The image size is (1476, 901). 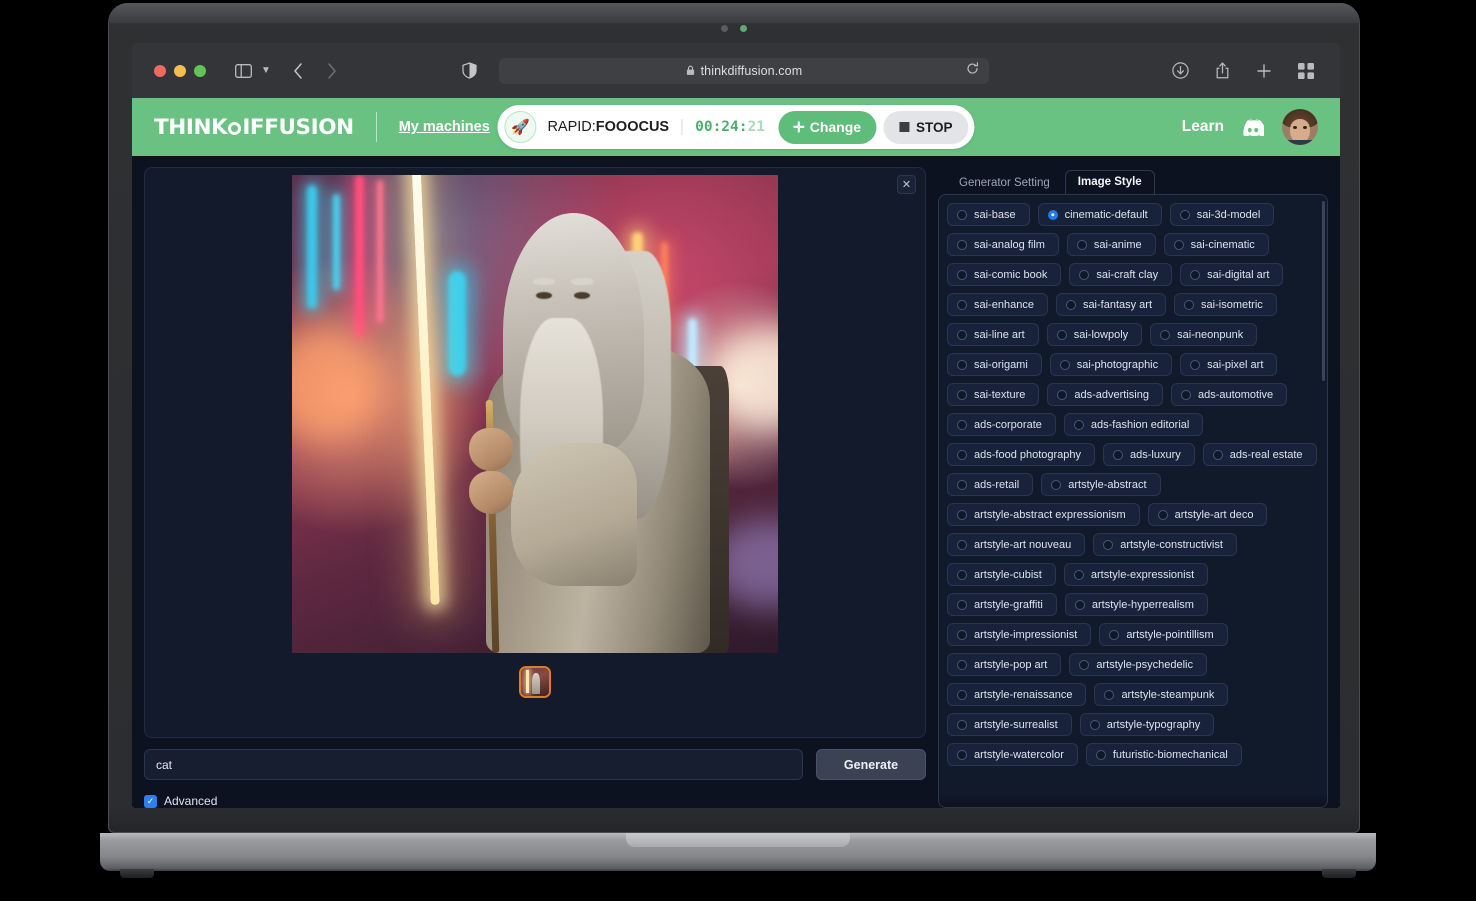 I want to click on maximize-window-button, so click(x=200, y=70).